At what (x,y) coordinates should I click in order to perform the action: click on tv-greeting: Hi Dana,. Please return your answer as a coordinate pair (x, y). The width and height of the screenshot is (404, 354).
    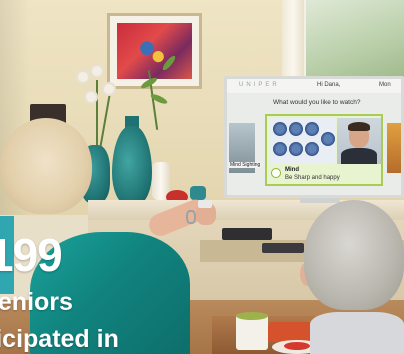
    Looking at the image, I should click on (329, 85).